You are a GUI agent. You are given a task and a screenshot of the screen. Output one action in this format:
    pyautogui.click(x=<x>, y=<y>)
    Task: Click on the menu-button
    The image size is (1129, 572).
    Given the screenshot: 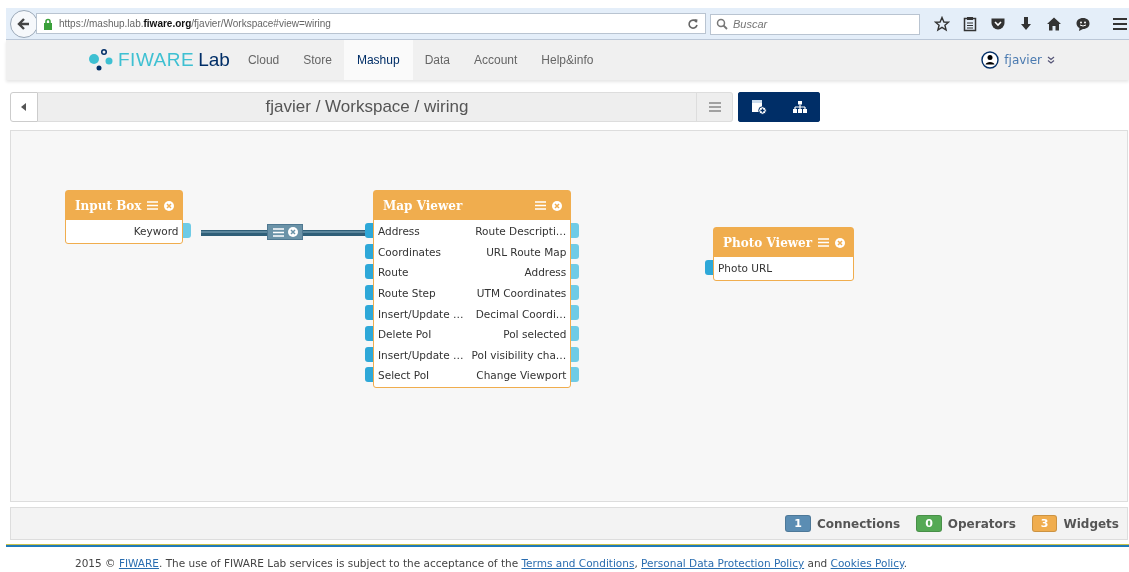 What is the action you would take?
    pyautogui.click(x=715, y=107)
    